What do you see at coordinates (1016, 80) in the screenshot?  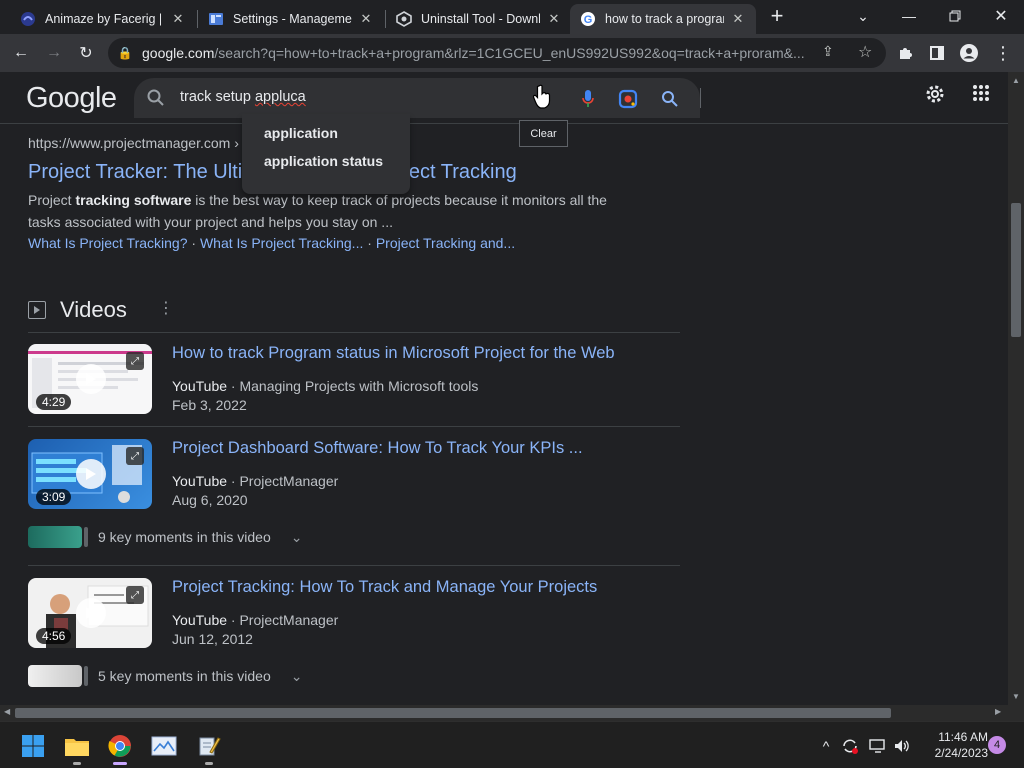 I see `scroll-up-arrow-icon: ▲` at bounding box center [1016, 80].